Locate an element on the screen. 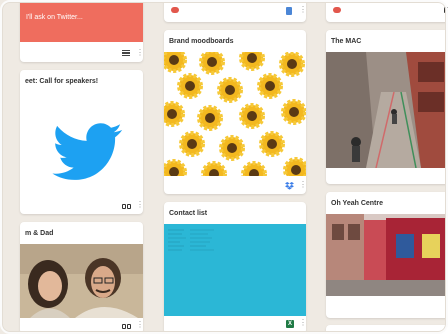 The height and width of the screenshot is (334, 448). card-title: eet: Call for speakers! is located at coordinates (62, 81).